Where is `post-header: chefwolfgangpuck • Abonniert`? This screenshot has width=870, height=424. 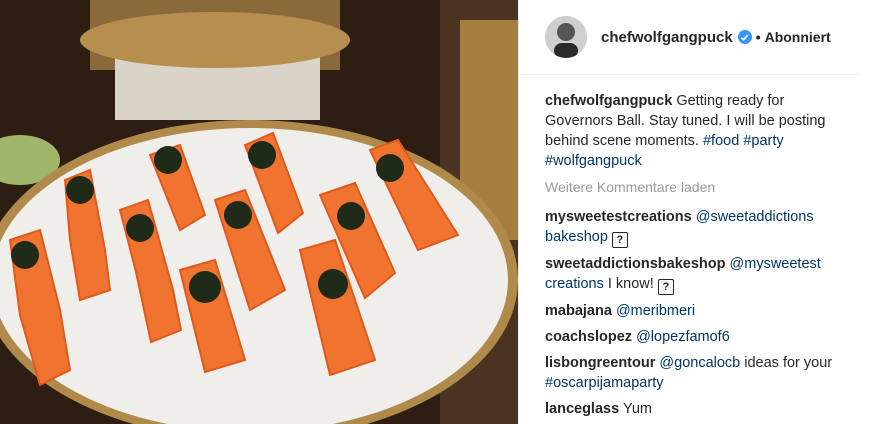 post-header: chefwolfgangpuck • Abonniert is located at coordinates (689, 37).